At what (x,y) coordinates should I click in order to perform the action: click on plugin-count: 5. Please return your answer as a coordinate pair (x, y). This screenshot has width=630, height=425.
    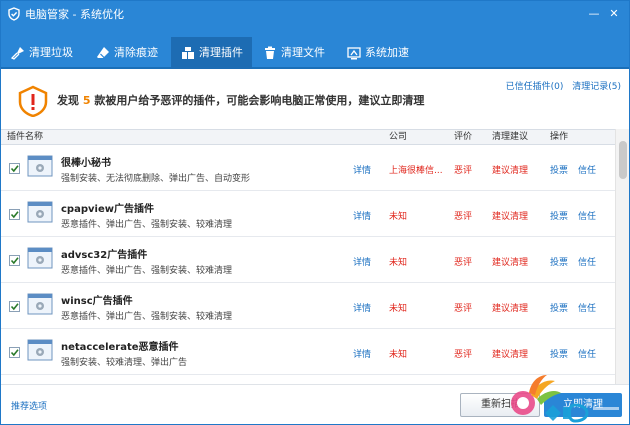
    Looking at the image, I should click on (86, 100).